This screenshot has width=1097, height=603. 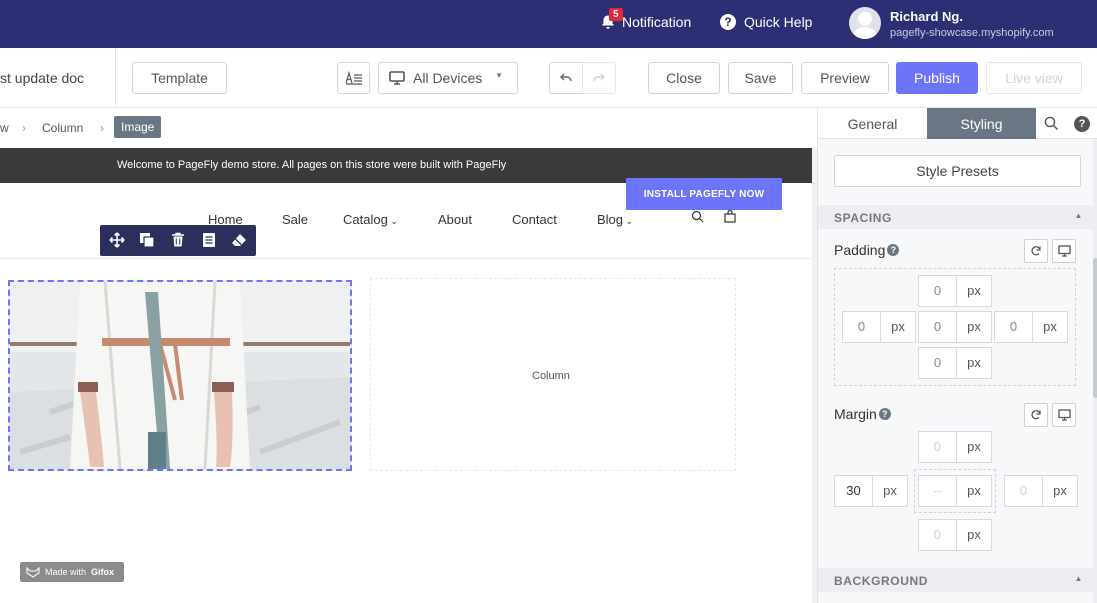 I want to click on help-icon: ?, so click(x=1082, y=123).